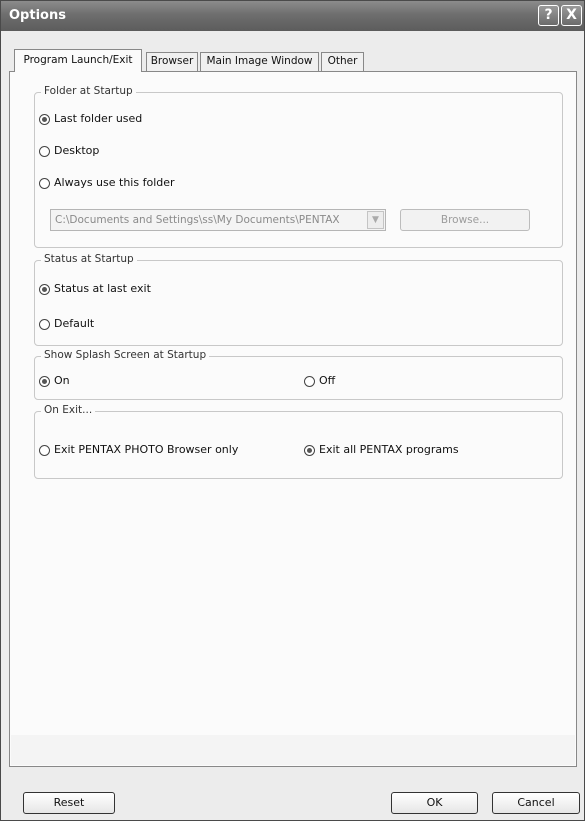  I want to click on status-at-startup-legend: Status at Startup, so click(89, 259).